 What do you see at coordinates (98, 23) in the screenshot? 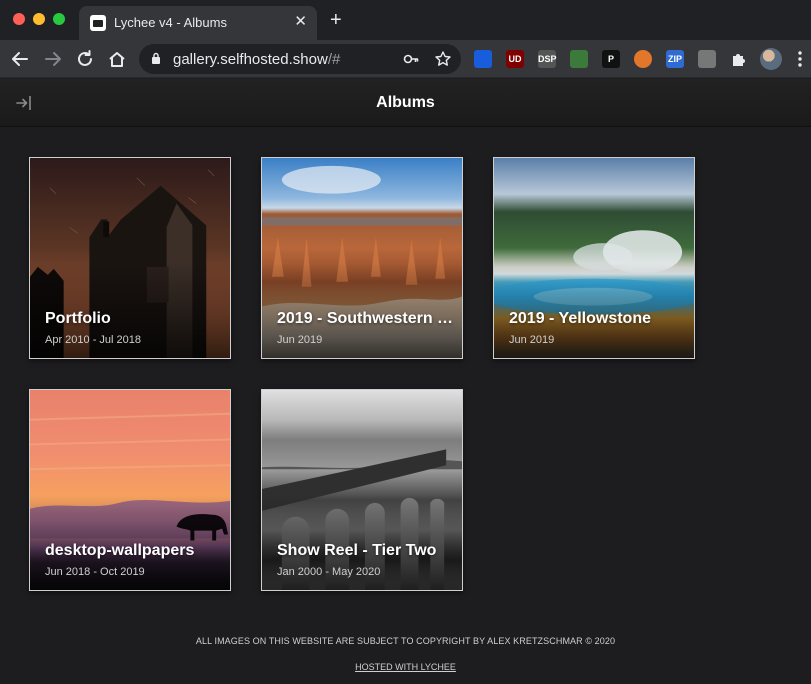
I see `lychee-favicon-icon` at bounding box center [98, 23].